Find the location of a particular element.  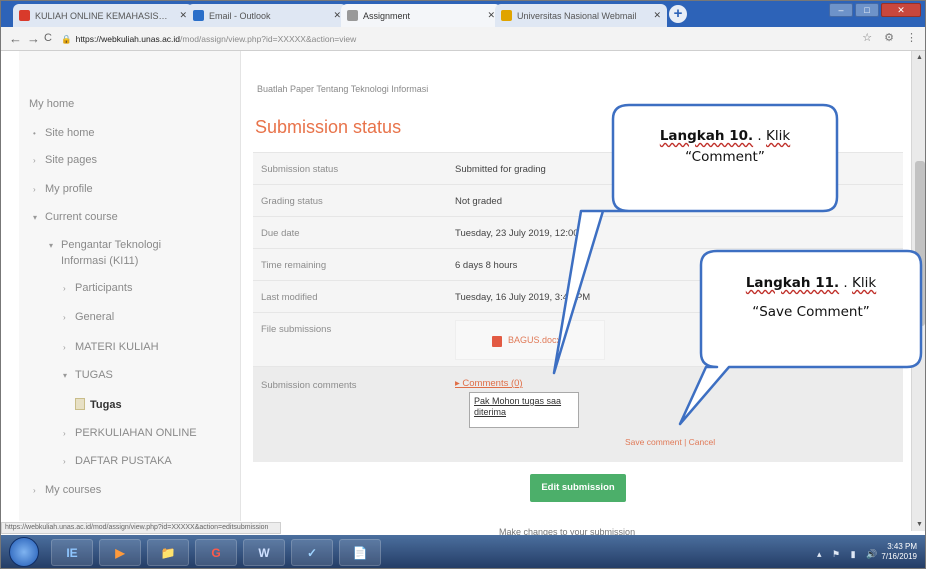

row-label: Time remaining is located at coordinates (294, 265).